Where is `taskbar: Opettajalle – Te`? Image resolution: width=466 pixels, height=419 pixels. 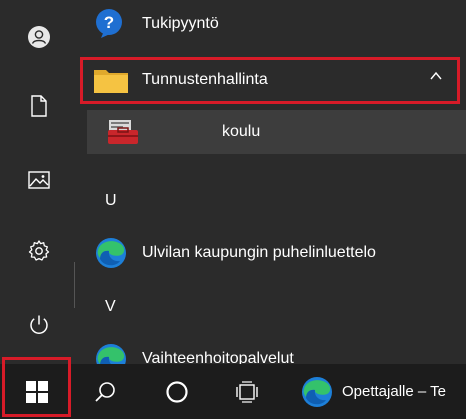
taskbar: Opettajalle – Te is located at coordinates (233, 391).